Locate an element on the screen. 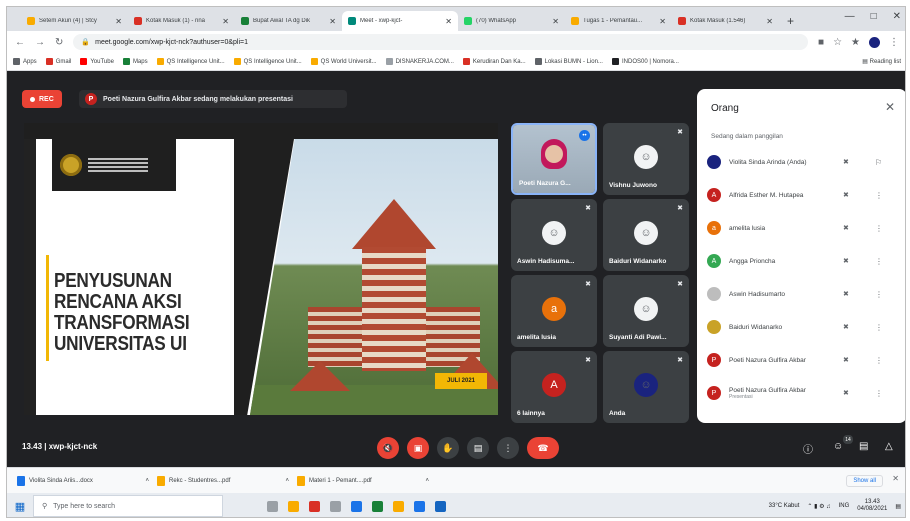 The image size is (910, 521). participant-row: Violita Sinda Arinda (Anda) ✖ ⚐ is located at coordinates (804, 162).